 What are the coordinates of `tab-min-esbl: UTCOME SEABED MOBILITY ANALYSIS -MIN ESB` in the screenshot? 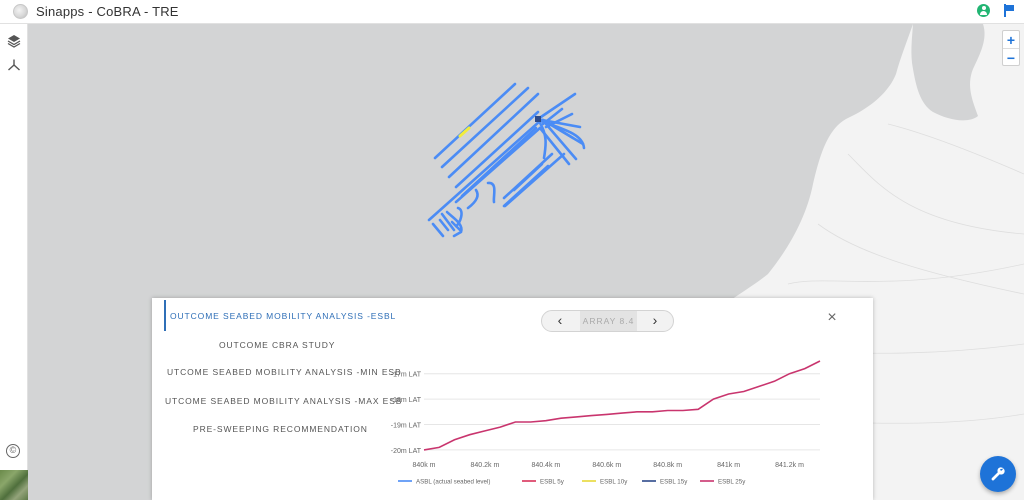 It's located at (284, 375).